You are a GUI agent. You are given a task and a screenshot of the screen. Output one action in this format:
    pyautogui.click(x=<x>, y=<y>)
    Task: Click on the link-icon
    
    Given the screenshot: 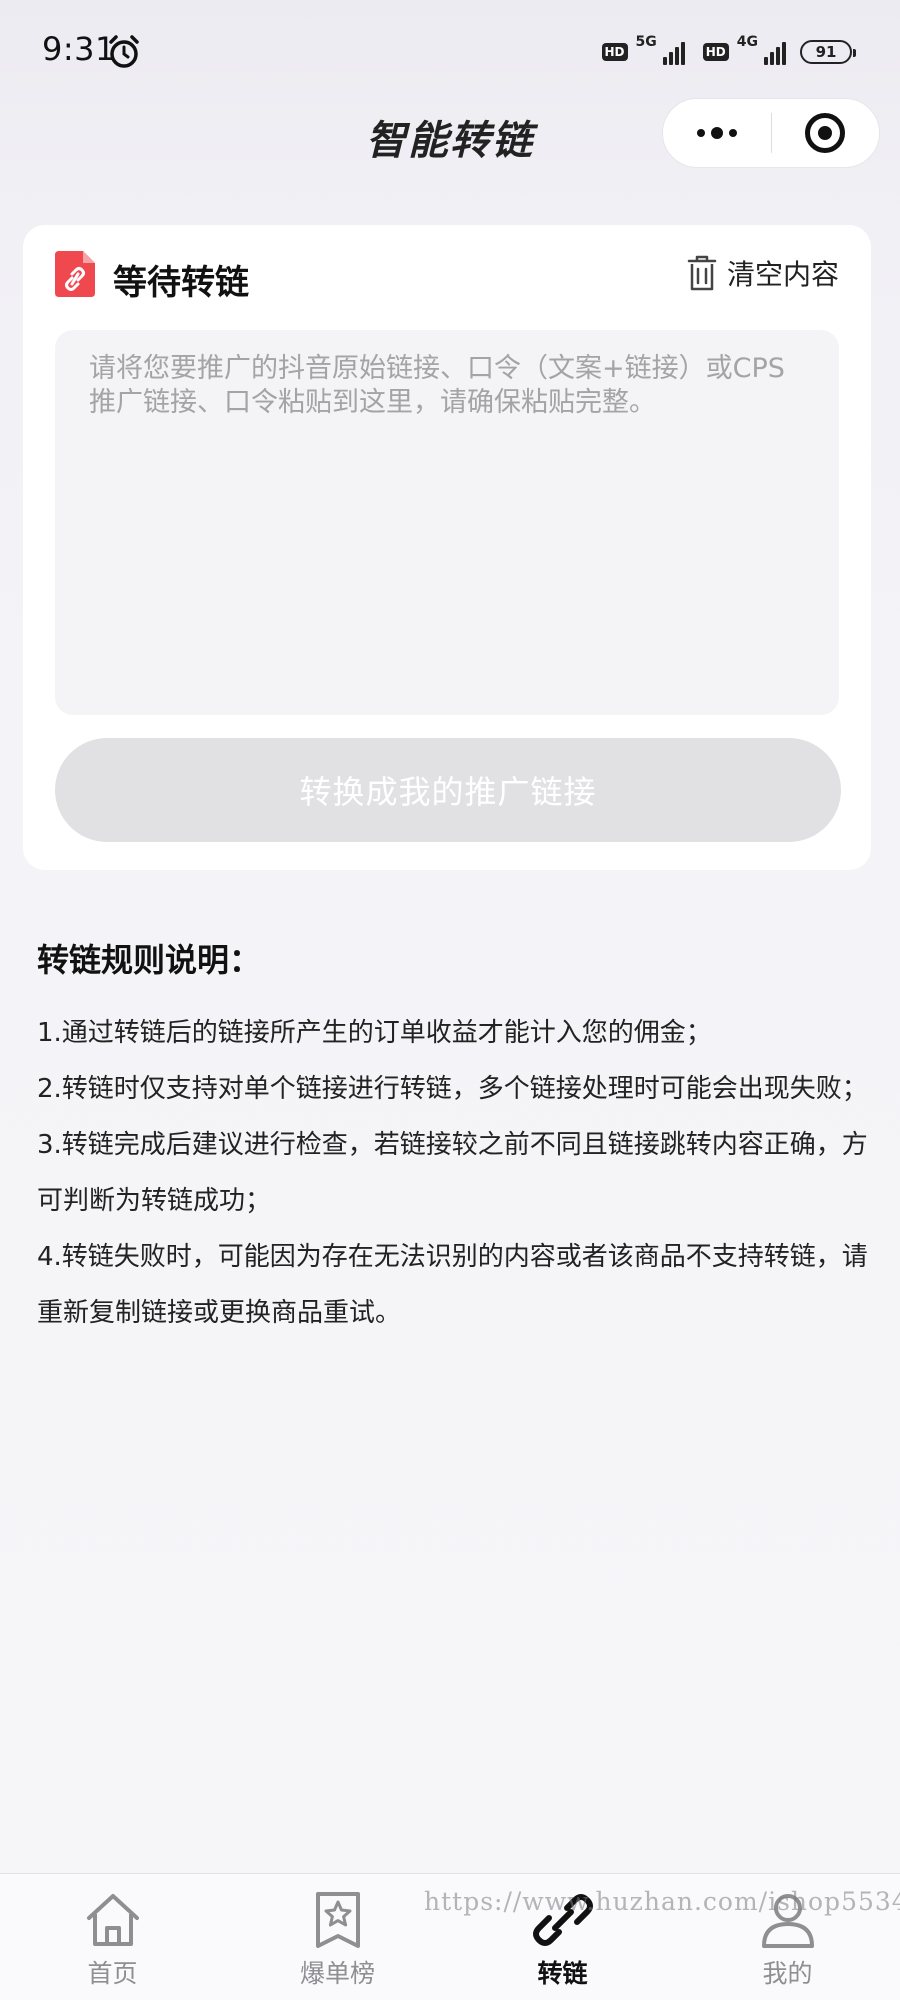 What is the action you would take?
    pyautogui.click(x=562, y=1920)
    